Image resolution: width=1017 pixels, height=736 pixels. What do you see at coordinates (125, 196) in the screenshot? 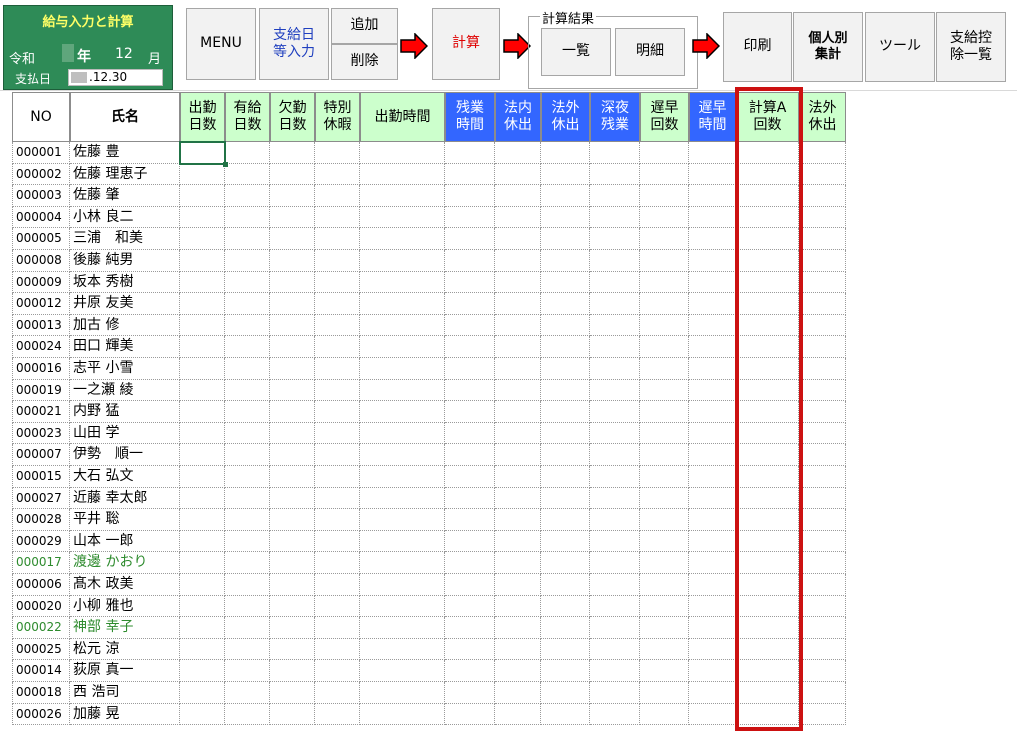
I see `employee-name-cell: 佐藤 肇` at bounding box center [125, 196].